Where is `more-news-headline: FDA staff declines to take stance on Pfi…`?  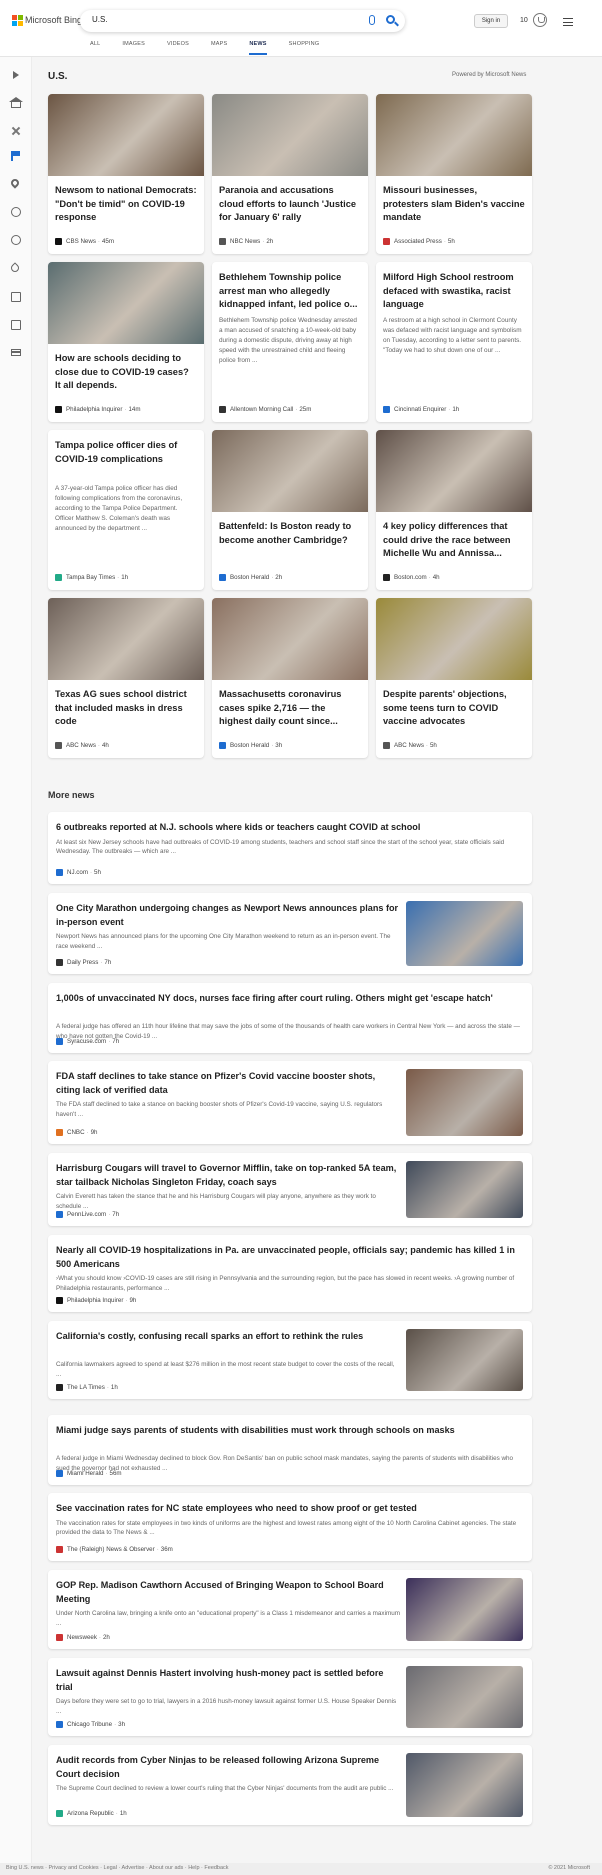
more-news-headline: FDA staff declines to take stance on Pfi… is located at coordinates (228, 1083).